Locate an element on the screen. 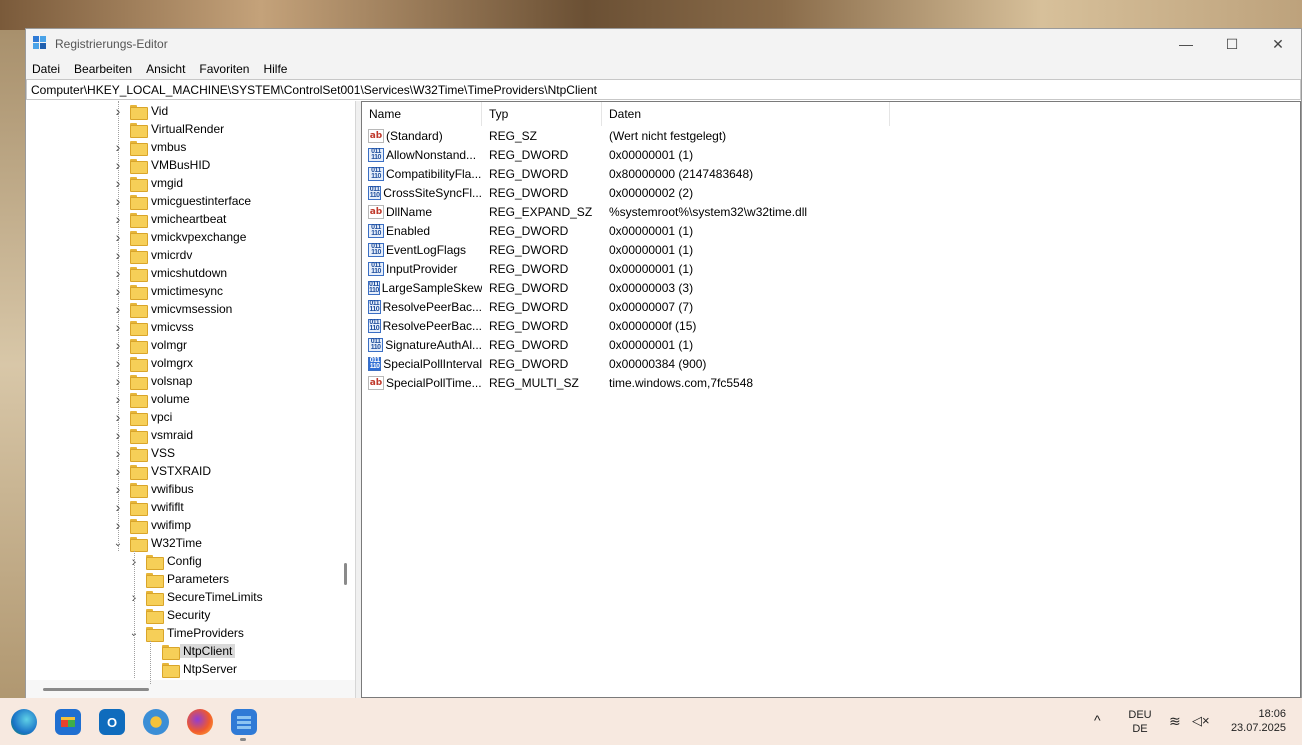 The width and height of the screenshot is (1302, 745). tree-node: › vwififlt is located at coordinates (148, 507).